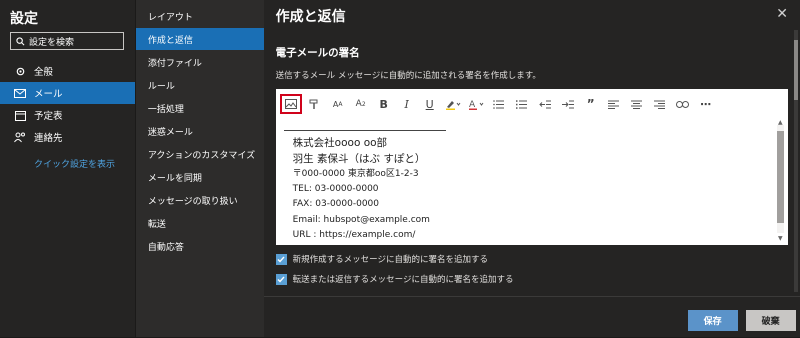 This screenshot has height=338, width=800. Describe the element at coordinates (24, 19) in the screenshot. I see `settings-title: 設定` at that location.